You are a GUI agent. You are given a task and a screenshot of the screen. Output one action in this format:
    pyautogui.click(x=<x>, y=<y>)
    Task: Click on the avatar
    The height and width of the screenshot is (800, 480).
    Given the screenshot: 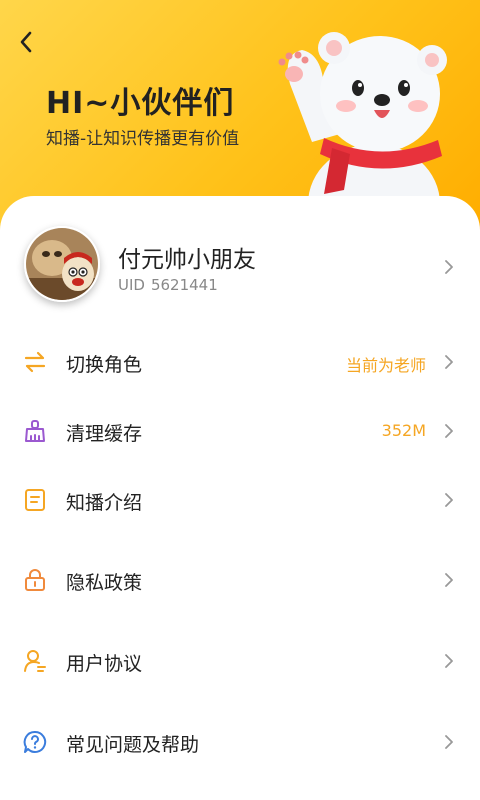 What is the action you would take?
    pyautogui.click(x=62, y=264)
    